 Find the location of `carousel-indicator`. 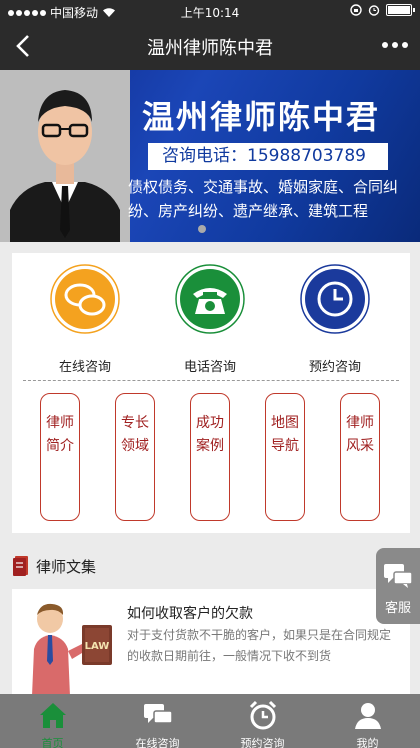

carousel-indicator is located at coordinates (202, 229).